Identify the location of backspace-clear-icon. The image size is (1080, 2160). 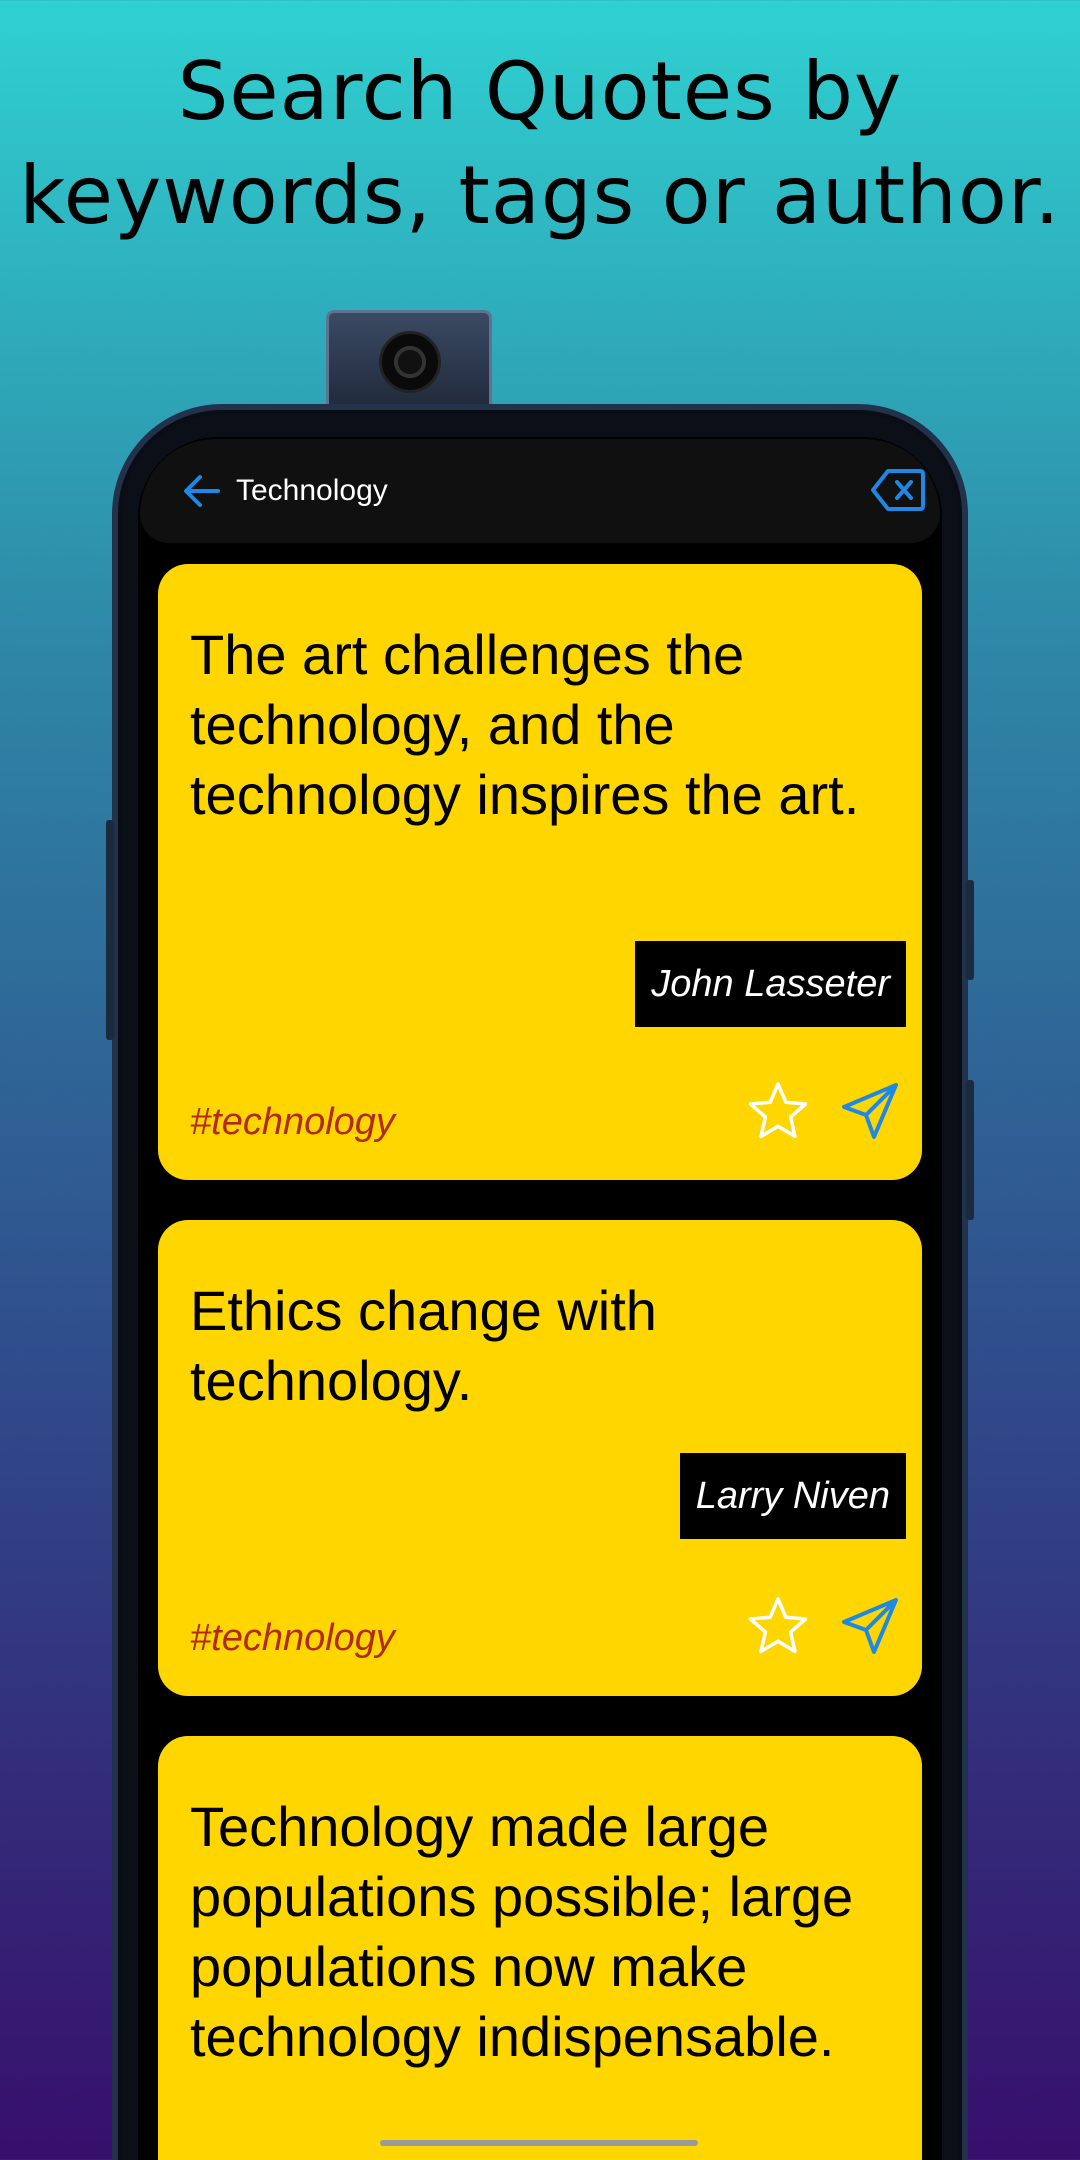
(898, 490).